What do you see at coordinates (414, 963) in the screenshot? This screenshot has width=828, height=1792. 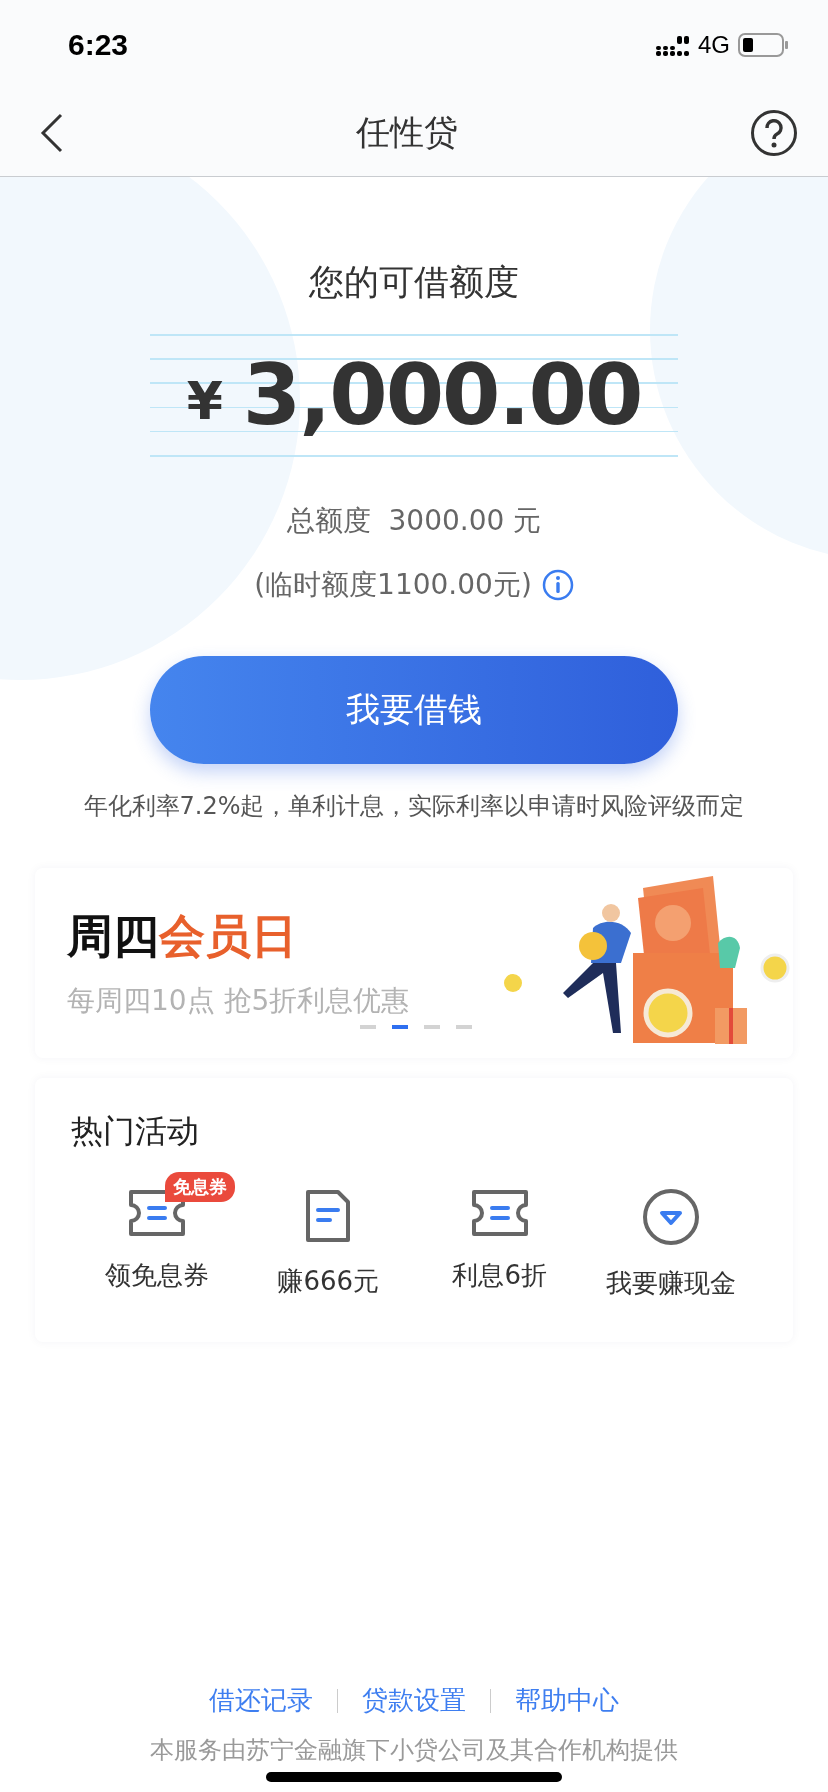 I see `promo-banner: 周四会员日 每周四10点 抢5折利息优惠` at bounding box center [414, 963].